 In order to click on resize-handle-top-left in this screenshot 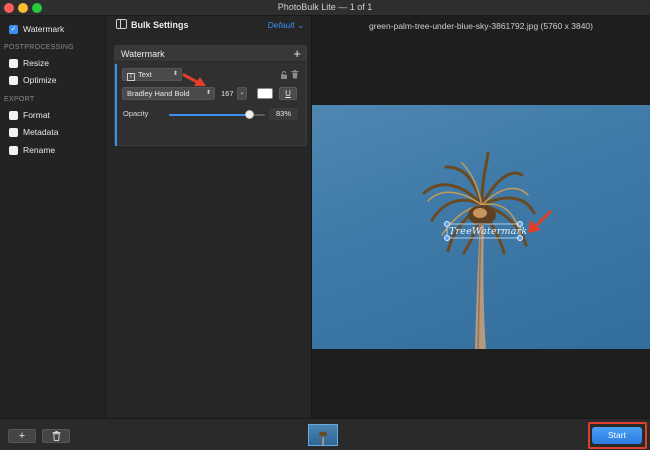, I will do `click(447, 224)`.